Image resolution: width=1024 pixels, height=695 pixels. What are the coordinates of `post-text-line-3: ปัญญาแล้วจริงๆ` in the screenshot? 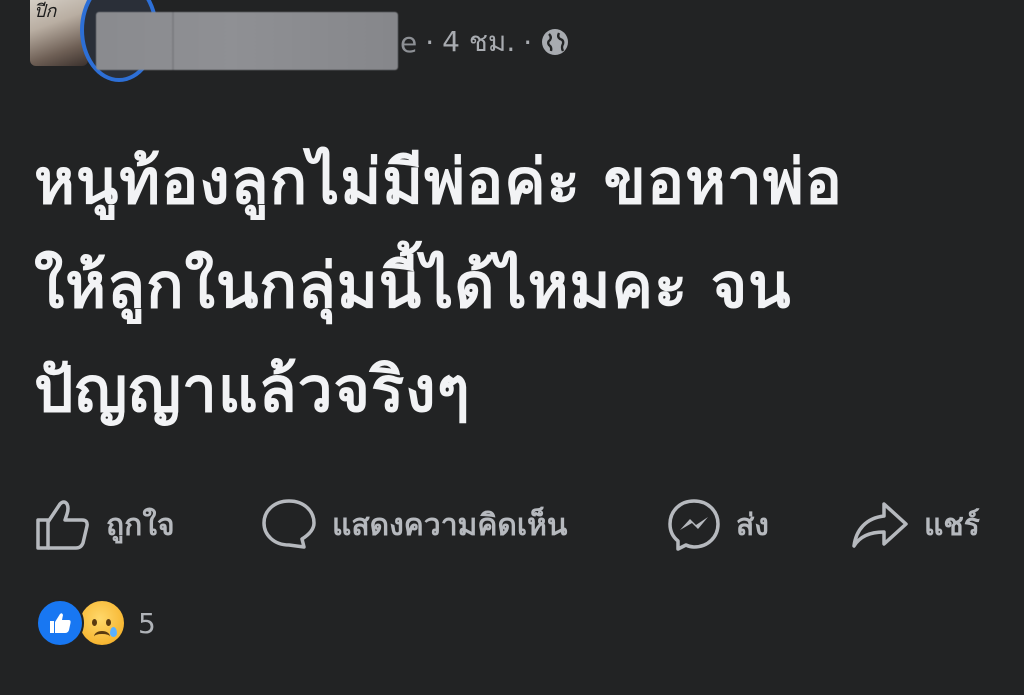 It's located at (252, 389).